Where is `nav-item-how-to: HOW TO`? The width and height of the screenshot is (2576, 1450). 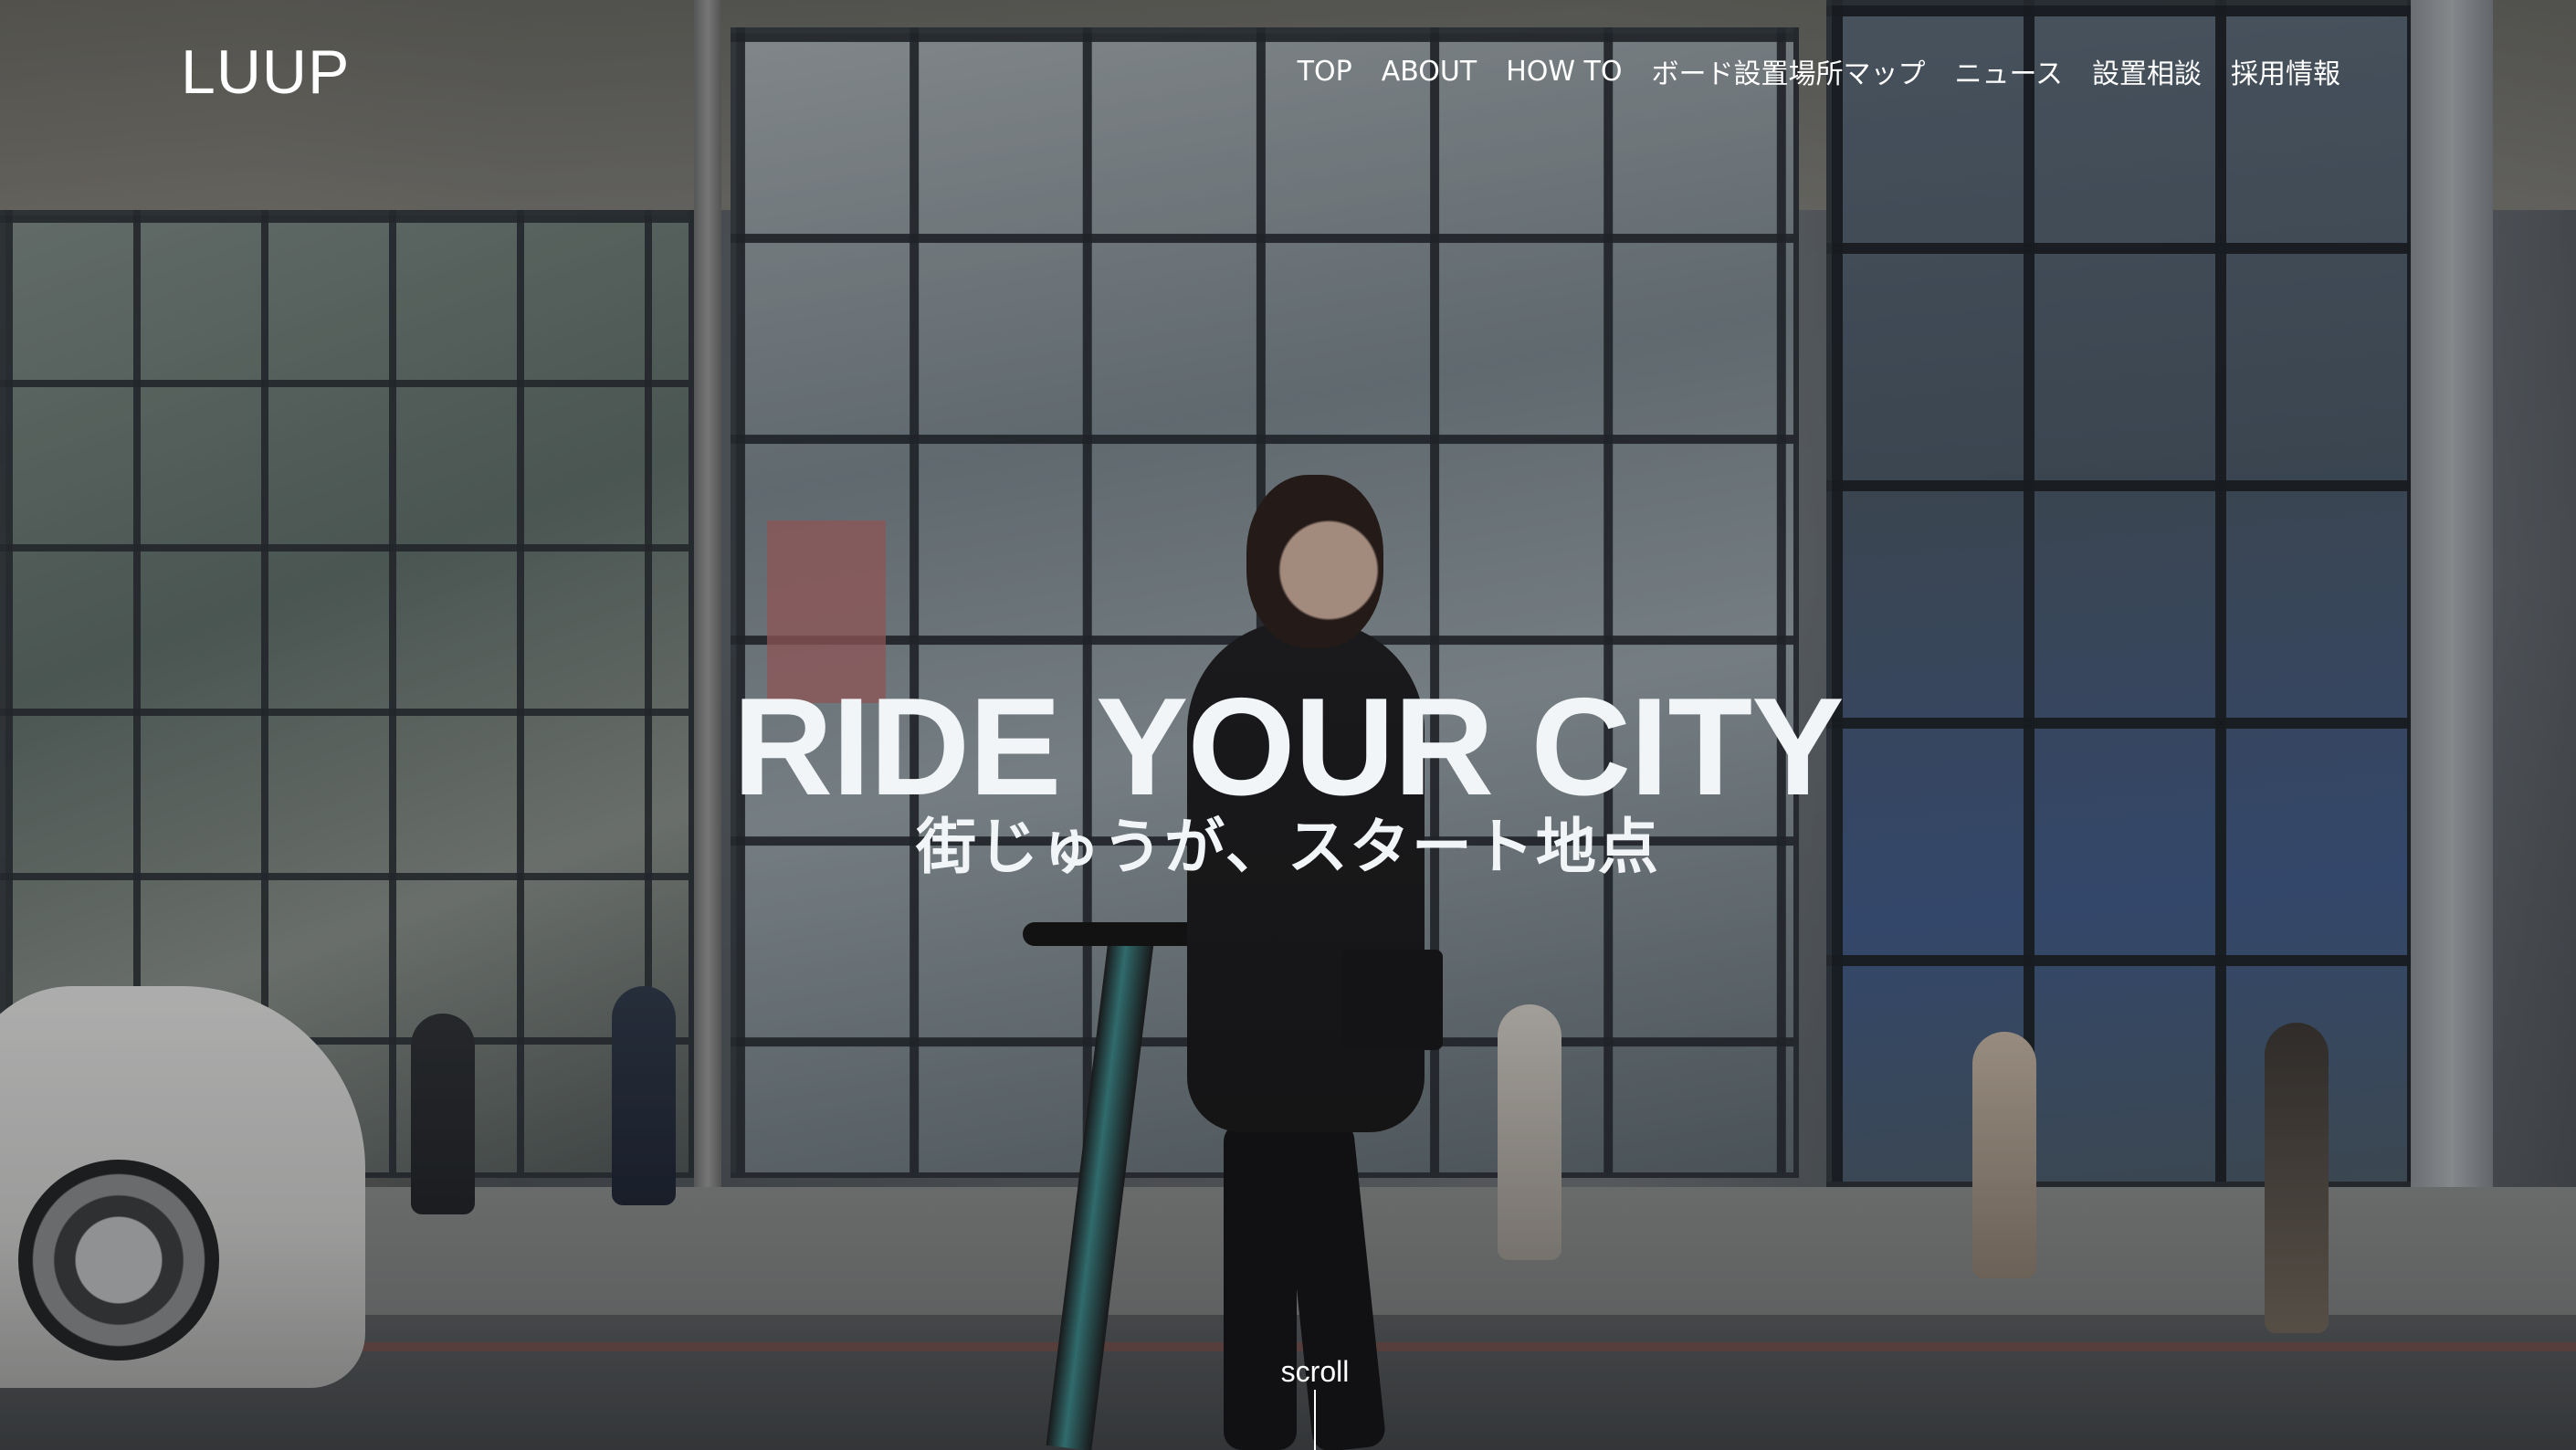 nav-item-how-to: HOW TO is located at coordinates (1564, 72).